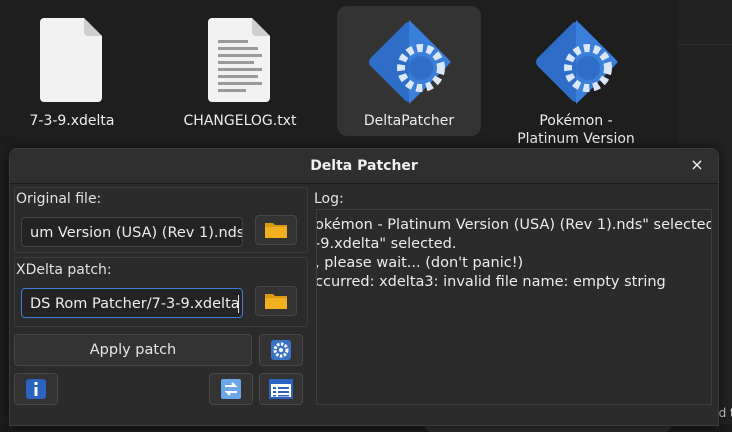  What do you see at coordinates (410, 62) in the screenshot?
I see `deltapatcher-app-icon` at bounding box center [410, 62].